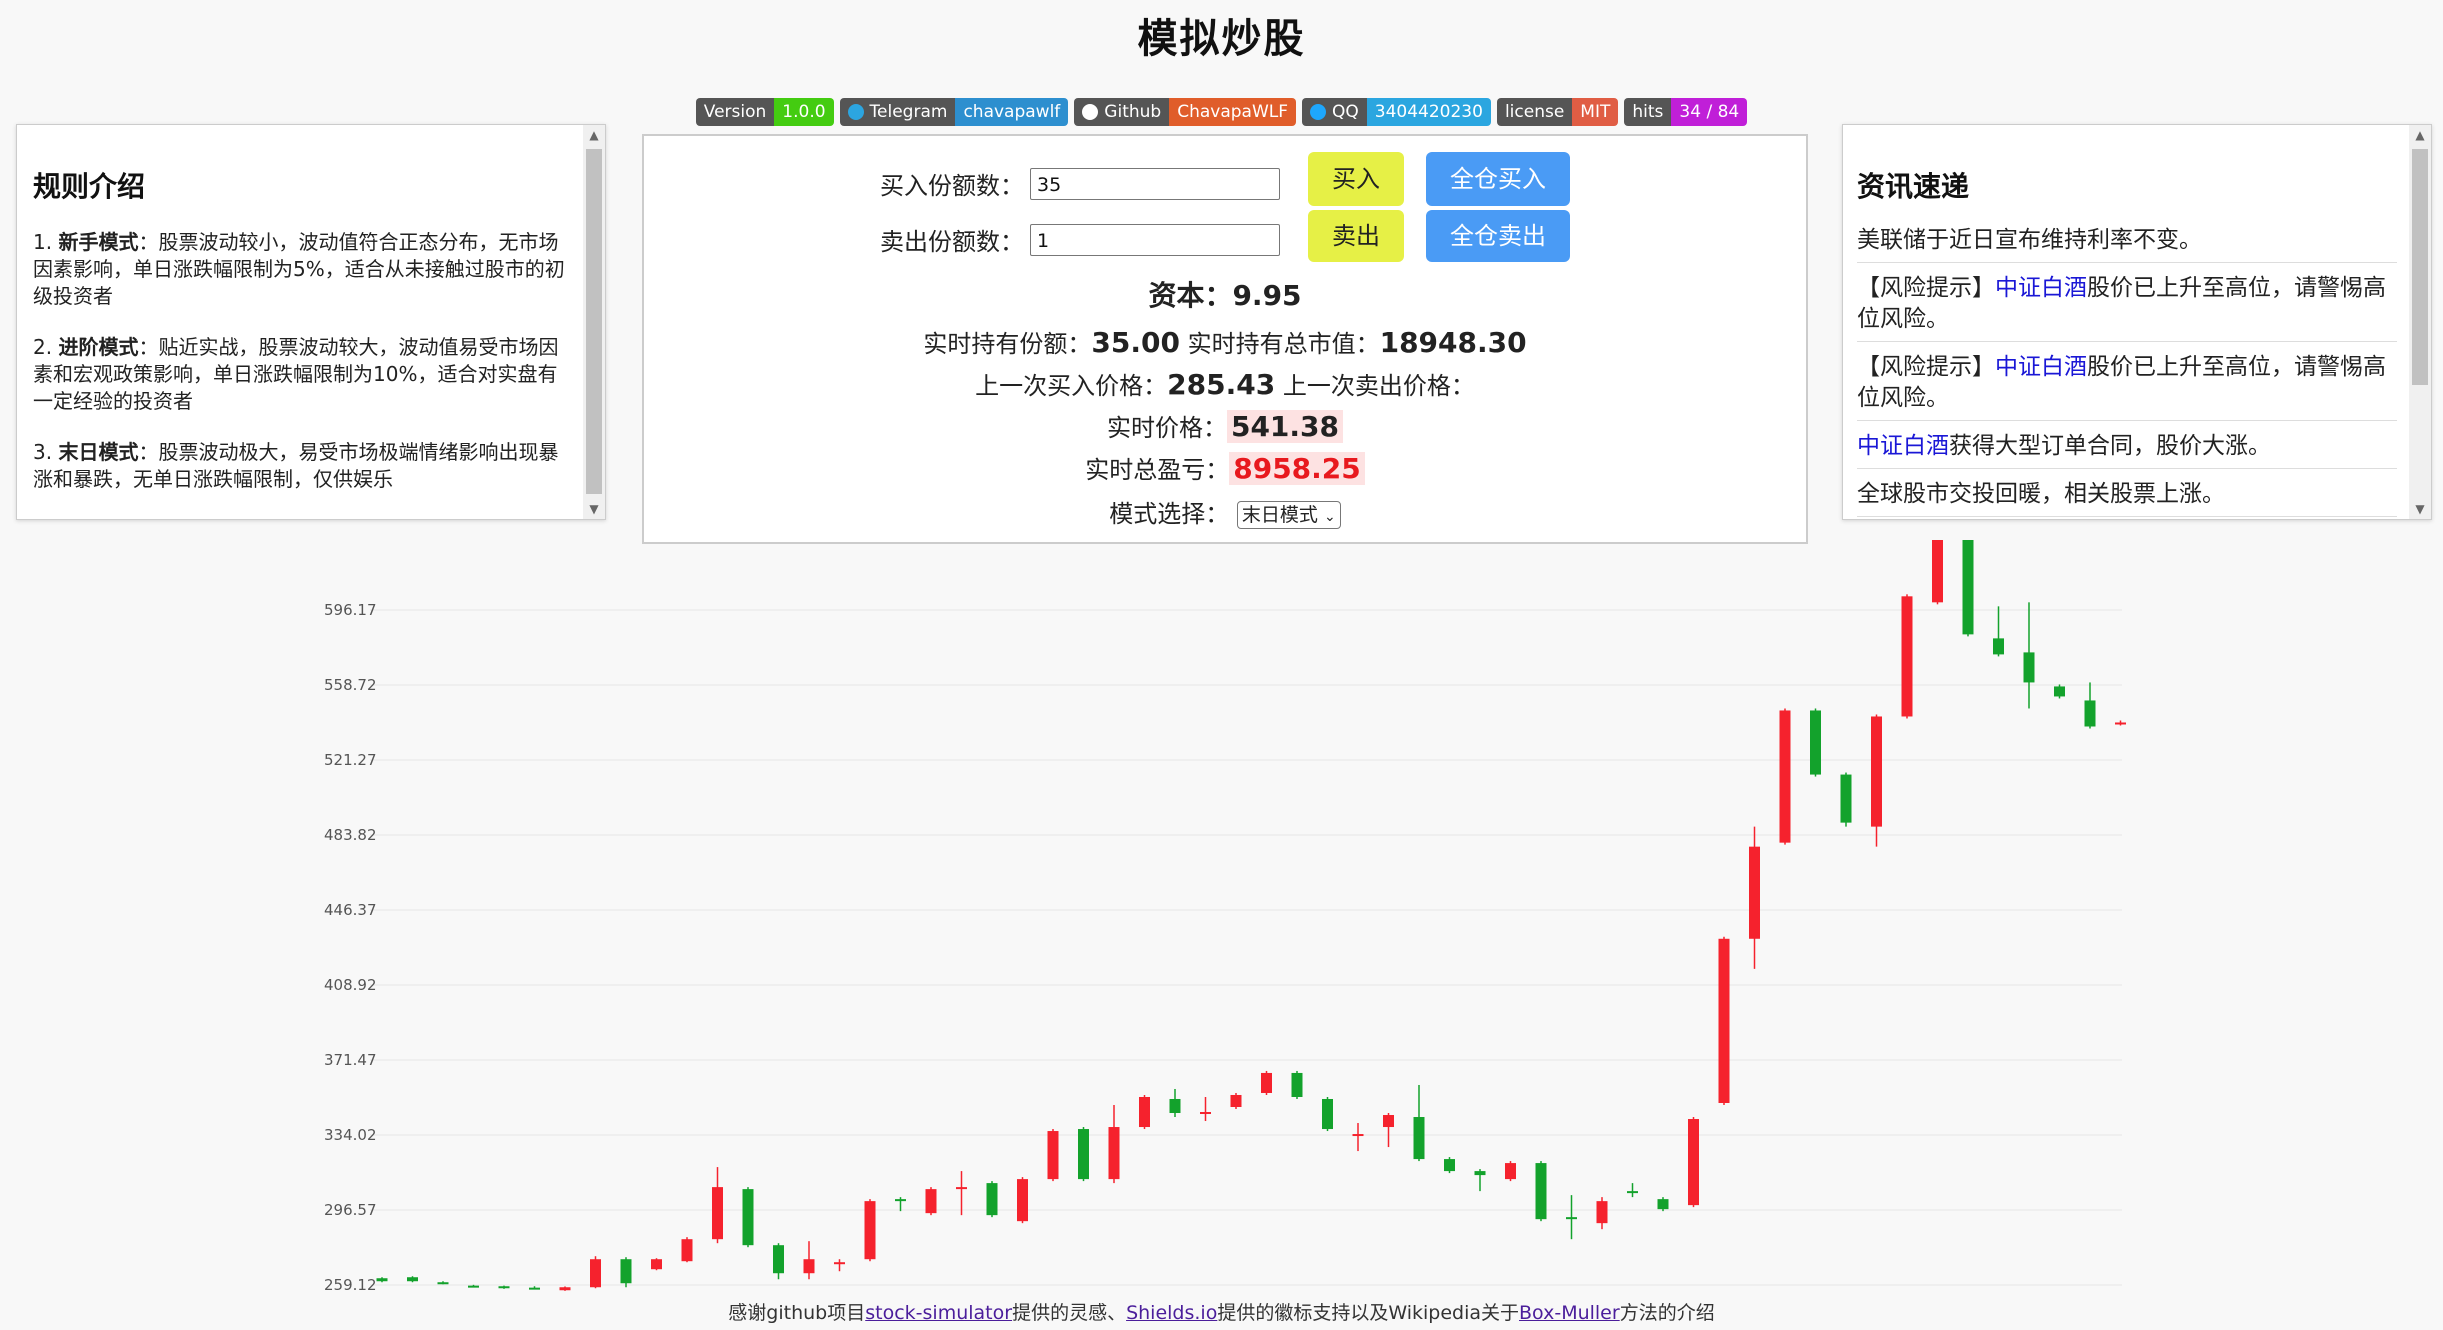  I want to click on badge-label-text: Github, so click(1133, 112).